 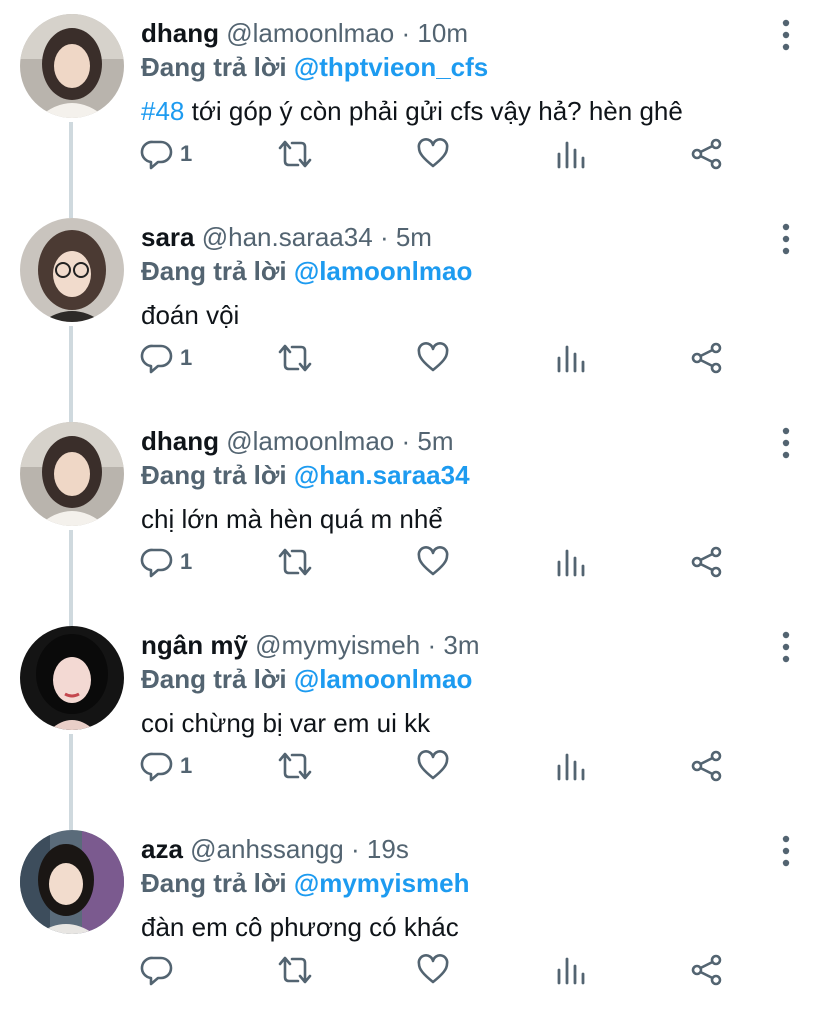 I want to click on user-handle: @han.saraa34, so click(x=287, y=237).